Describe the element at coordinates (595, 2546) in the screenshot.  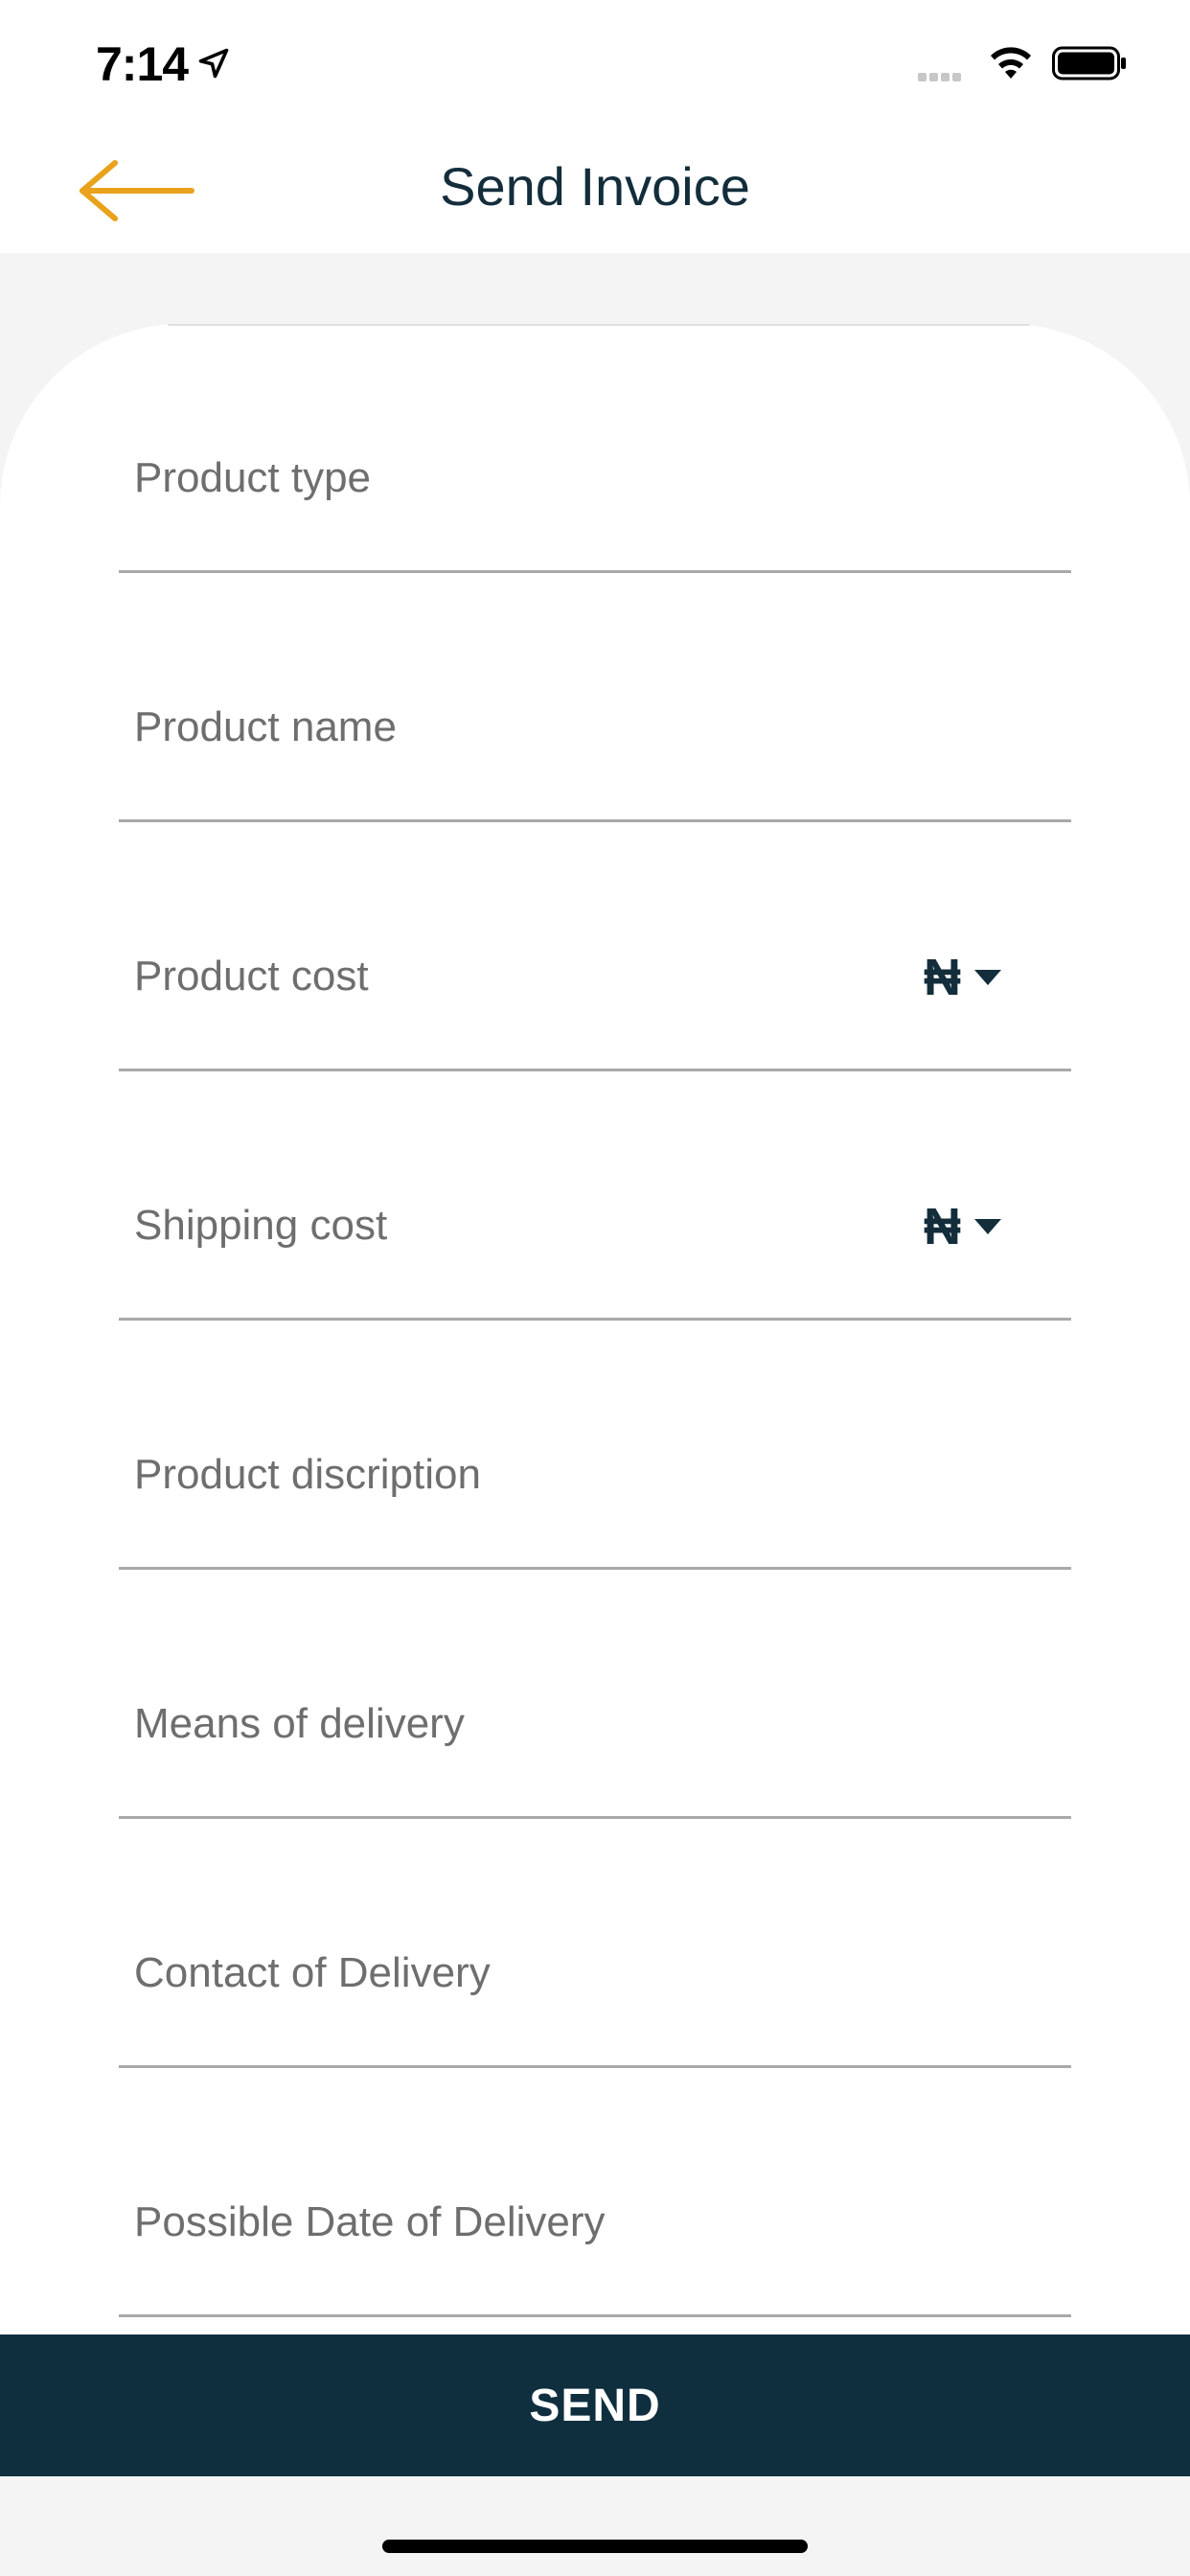
I see `home-indicator` at that location.